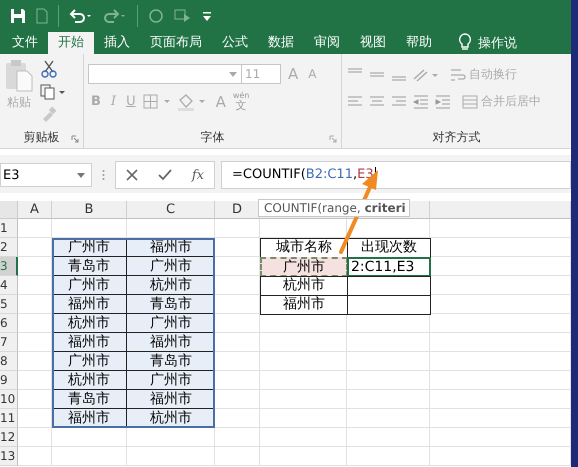 The image size is (578, 467). What do you see at coordinates (25, 43) in the screenshot?
I see `ribbon-tab: 文件` at bounding box center [25, 43].